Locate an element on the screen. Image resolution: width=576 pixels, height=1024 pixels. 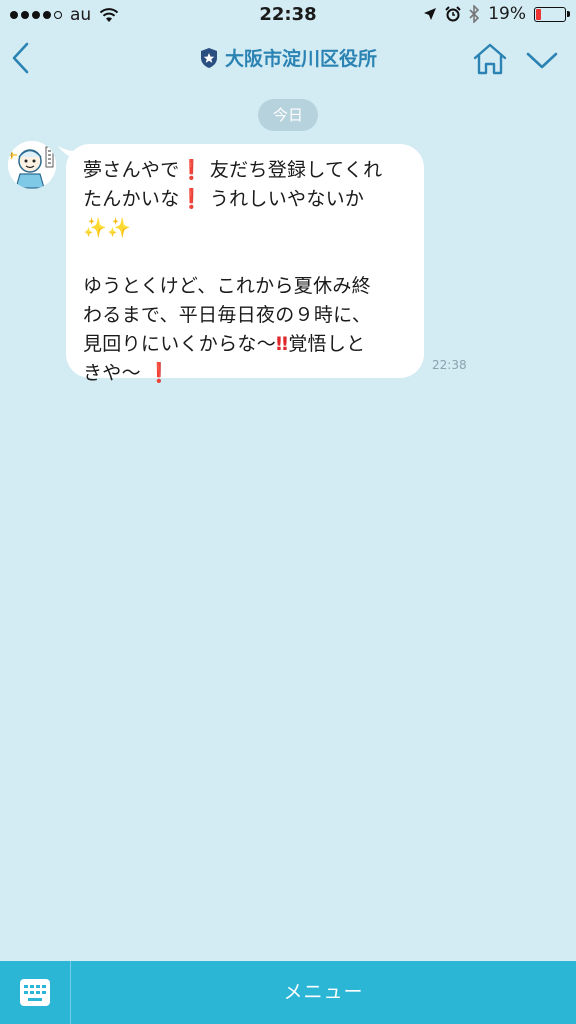
avatar is located at coordinates (32, 165).